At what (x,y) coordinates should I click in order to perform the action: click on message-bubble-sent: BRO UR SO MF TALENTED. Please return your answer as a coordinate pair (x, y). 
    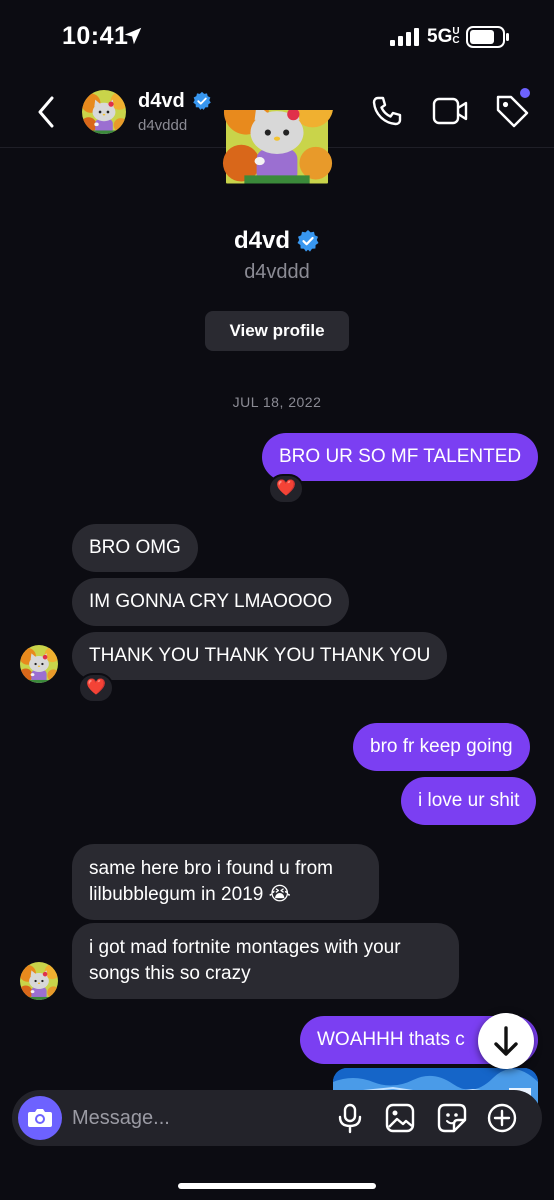
    Looking at the image, I should click on (400, 457).